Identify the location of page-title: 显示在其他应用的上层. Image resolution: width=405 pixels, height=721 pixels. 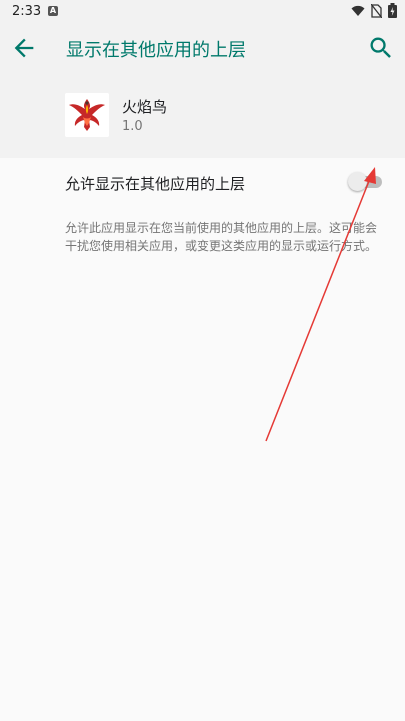
(156, 50).